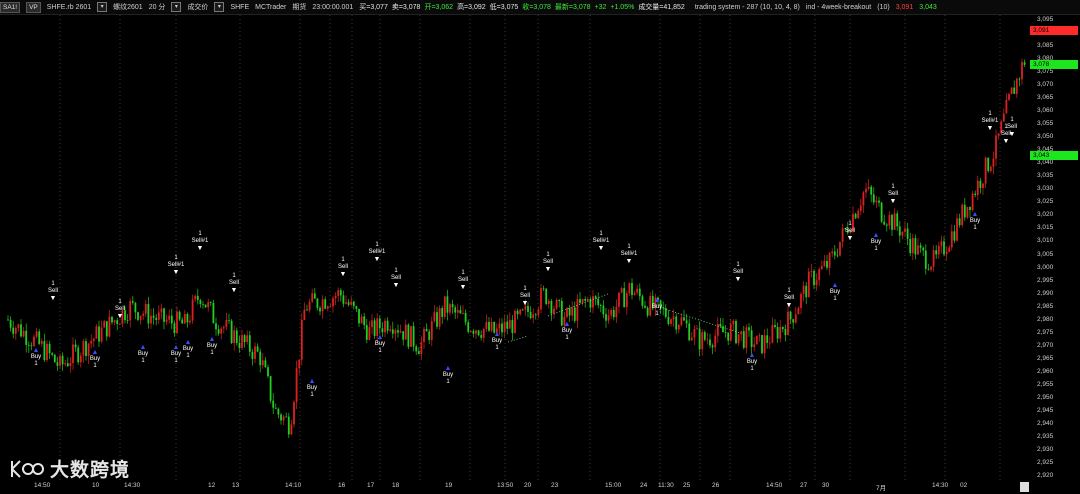 This screenshot has width=1080, height=494. What do you see at coordinates (1045, 462) in the screenshot?
I see `price-tick-label: 2,925` at bounding box center [1045, 462].